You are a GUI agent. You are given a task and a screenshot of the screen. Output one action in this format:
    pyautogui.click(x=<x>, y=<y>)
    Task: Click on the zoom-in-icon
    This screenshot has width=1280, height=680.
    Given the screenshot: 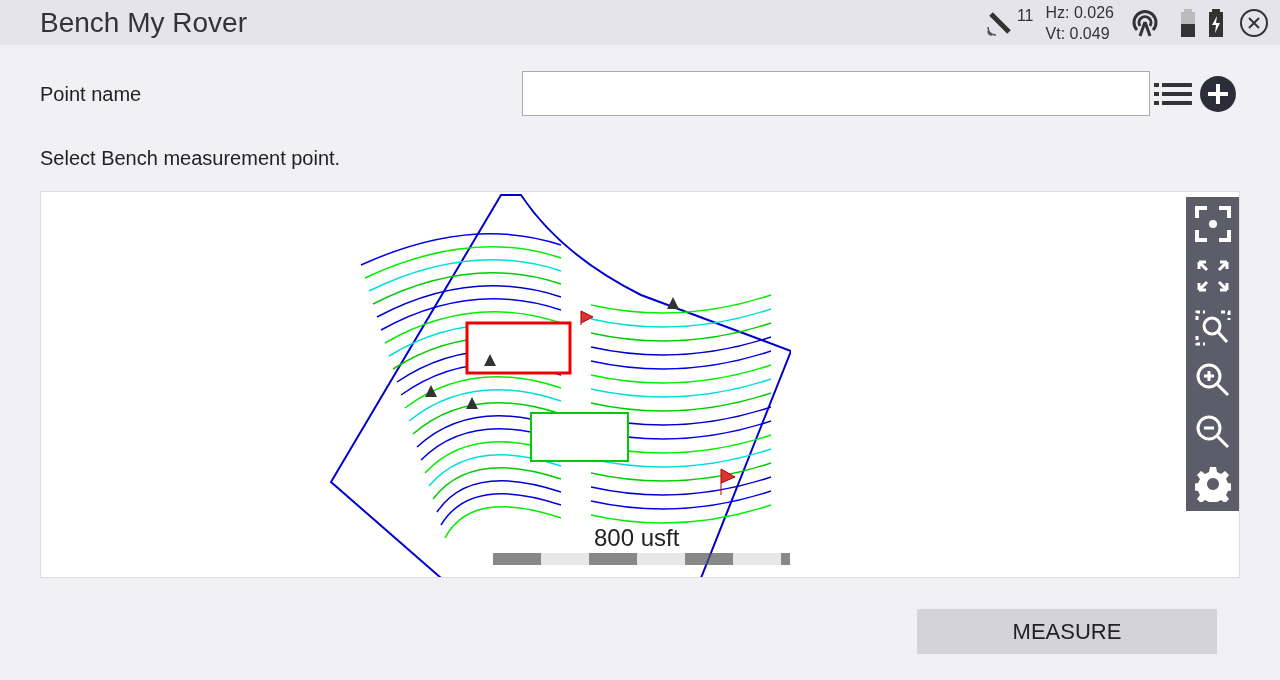 What is the action you would take?
    pyautogui.click(x=1212, y=380)
    